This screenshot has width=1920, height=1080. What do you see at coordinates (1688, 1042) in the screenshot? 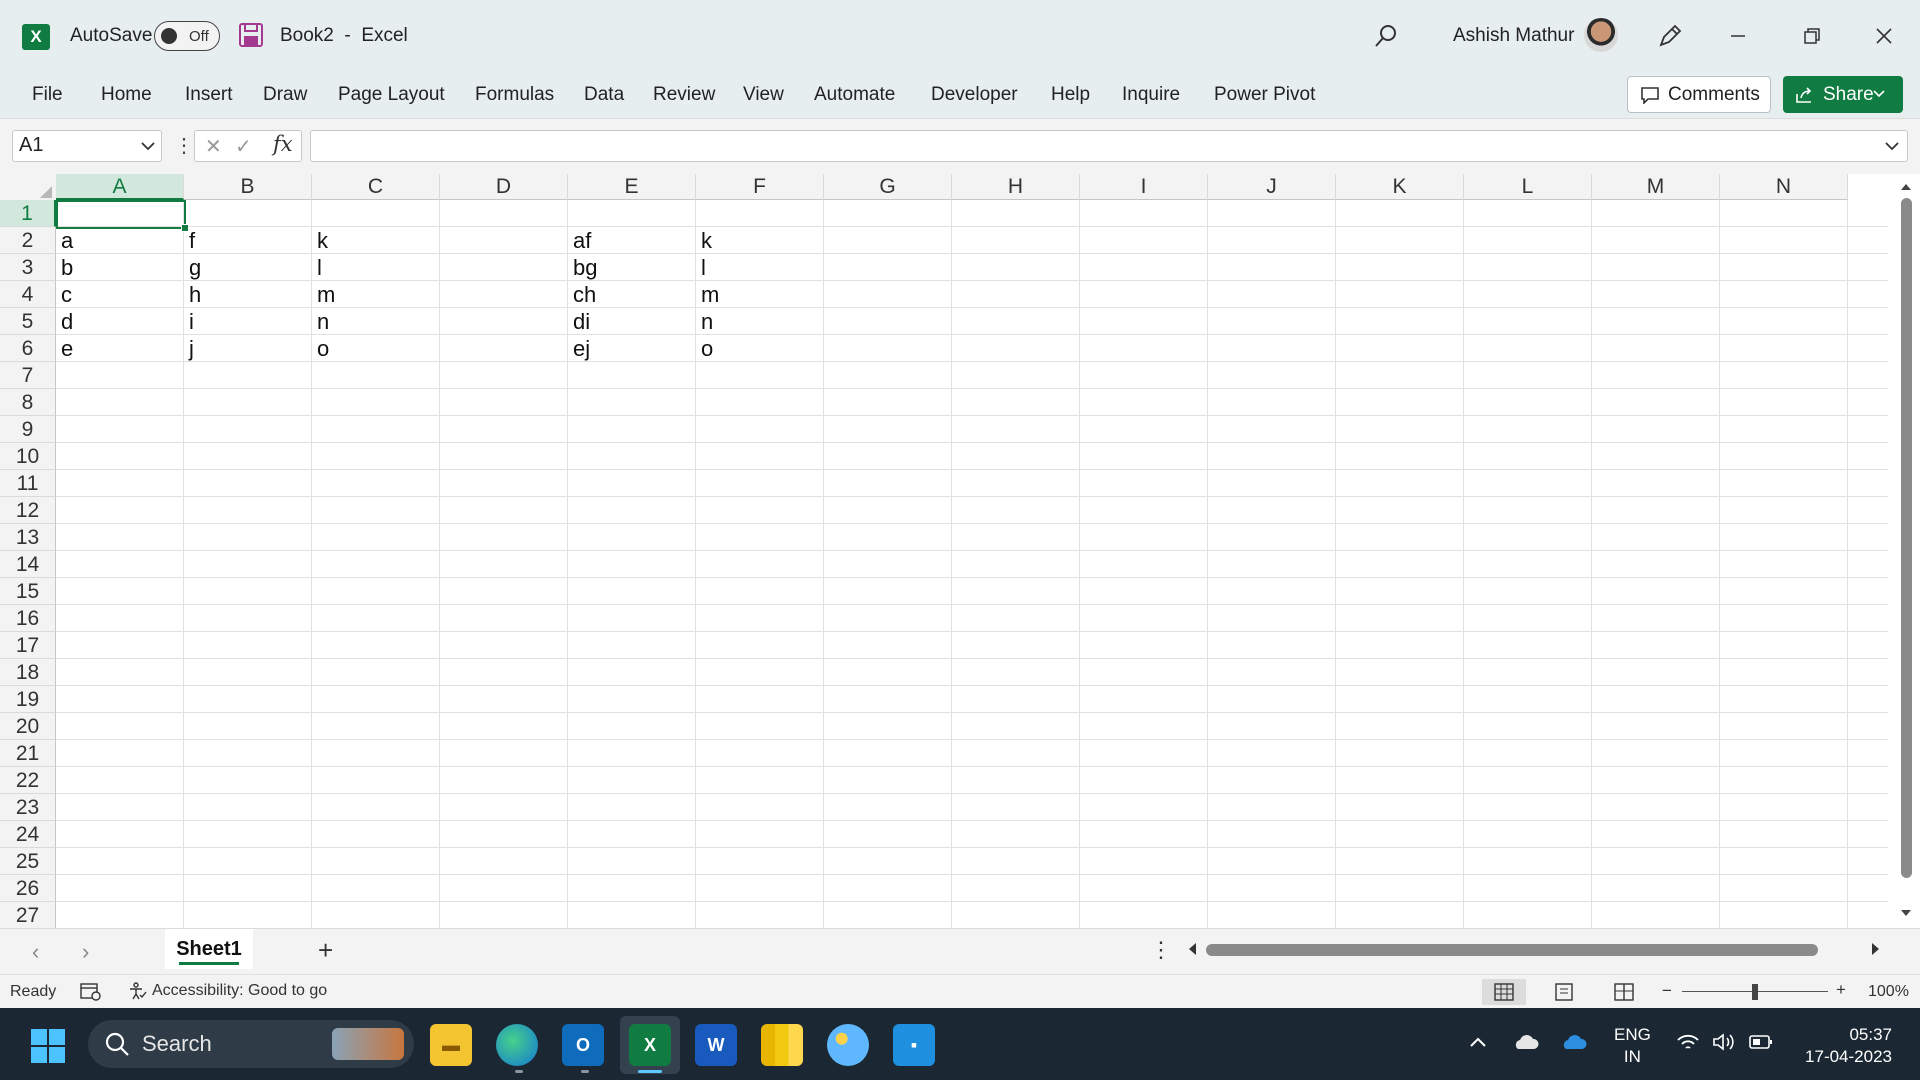
I see `wifi-icon` at bounding box center [1688, 1042].